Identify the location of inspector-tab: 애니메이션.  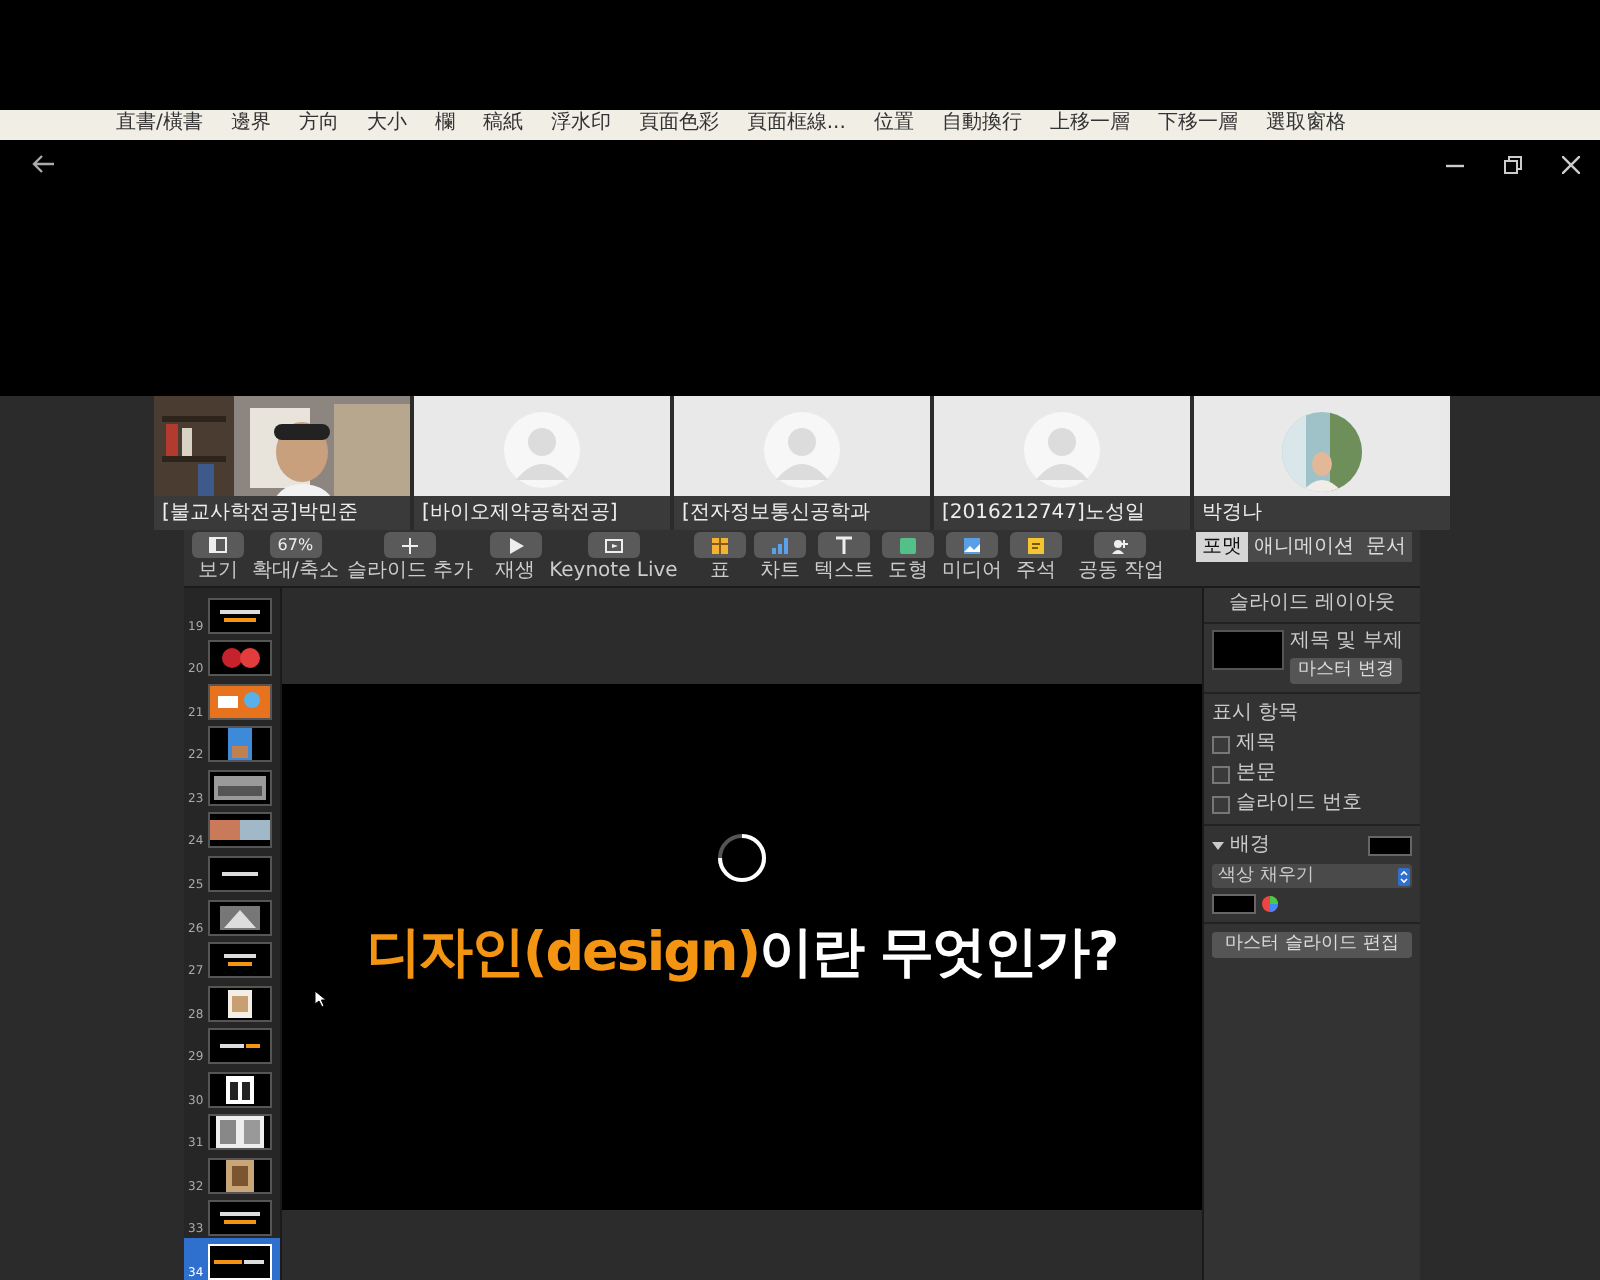
(1304, 547).